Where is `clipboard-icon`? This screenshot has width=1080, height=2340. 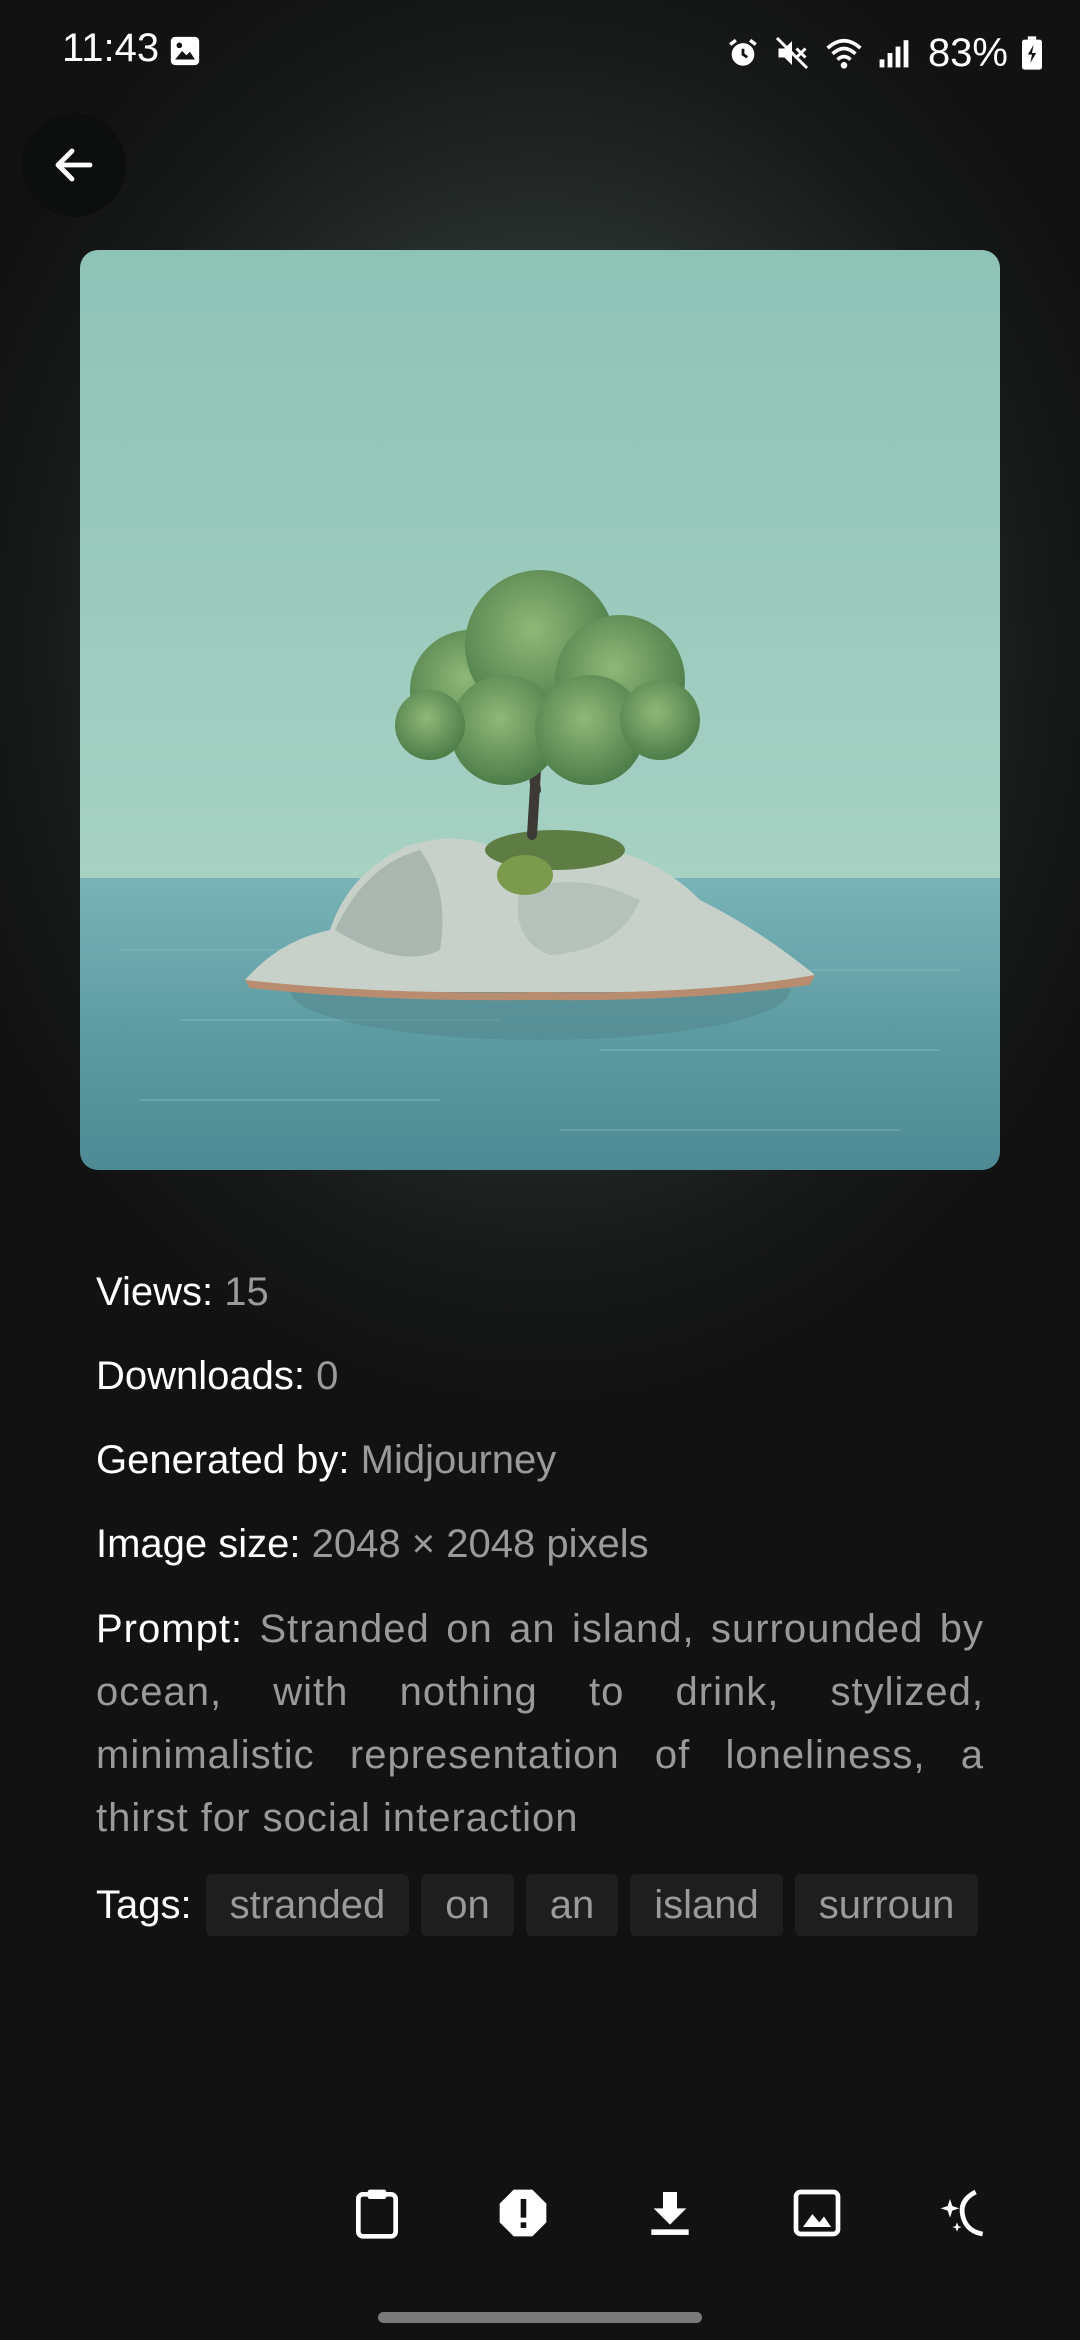
clipboard-icon is located at coordinates (377, 2214).